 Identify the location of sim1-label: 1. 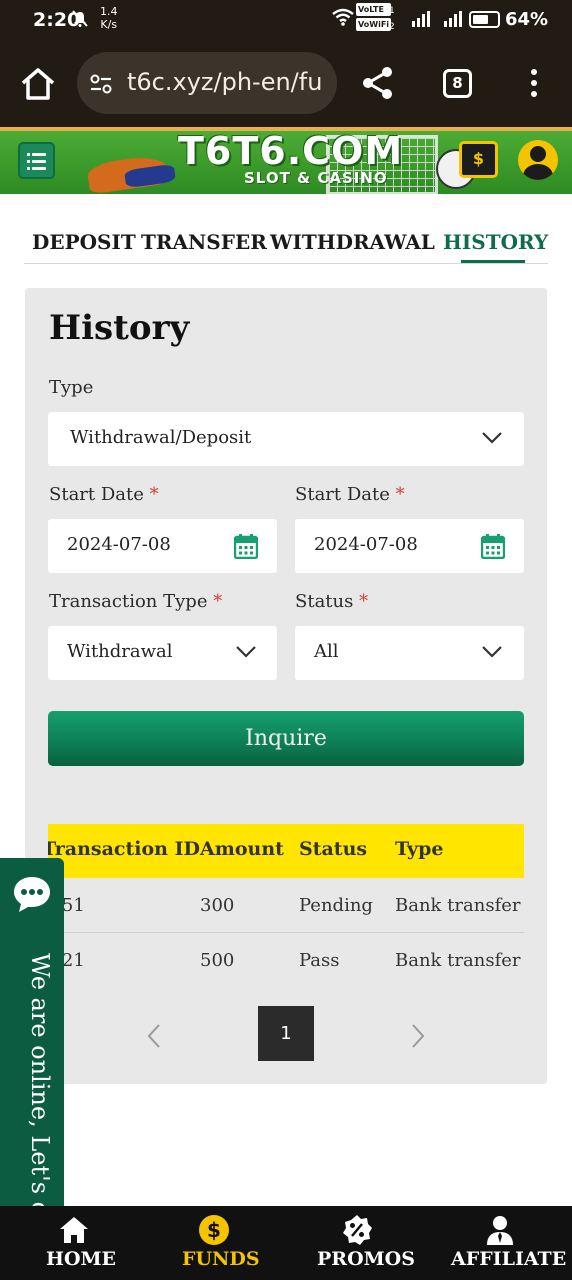
(392, 11).